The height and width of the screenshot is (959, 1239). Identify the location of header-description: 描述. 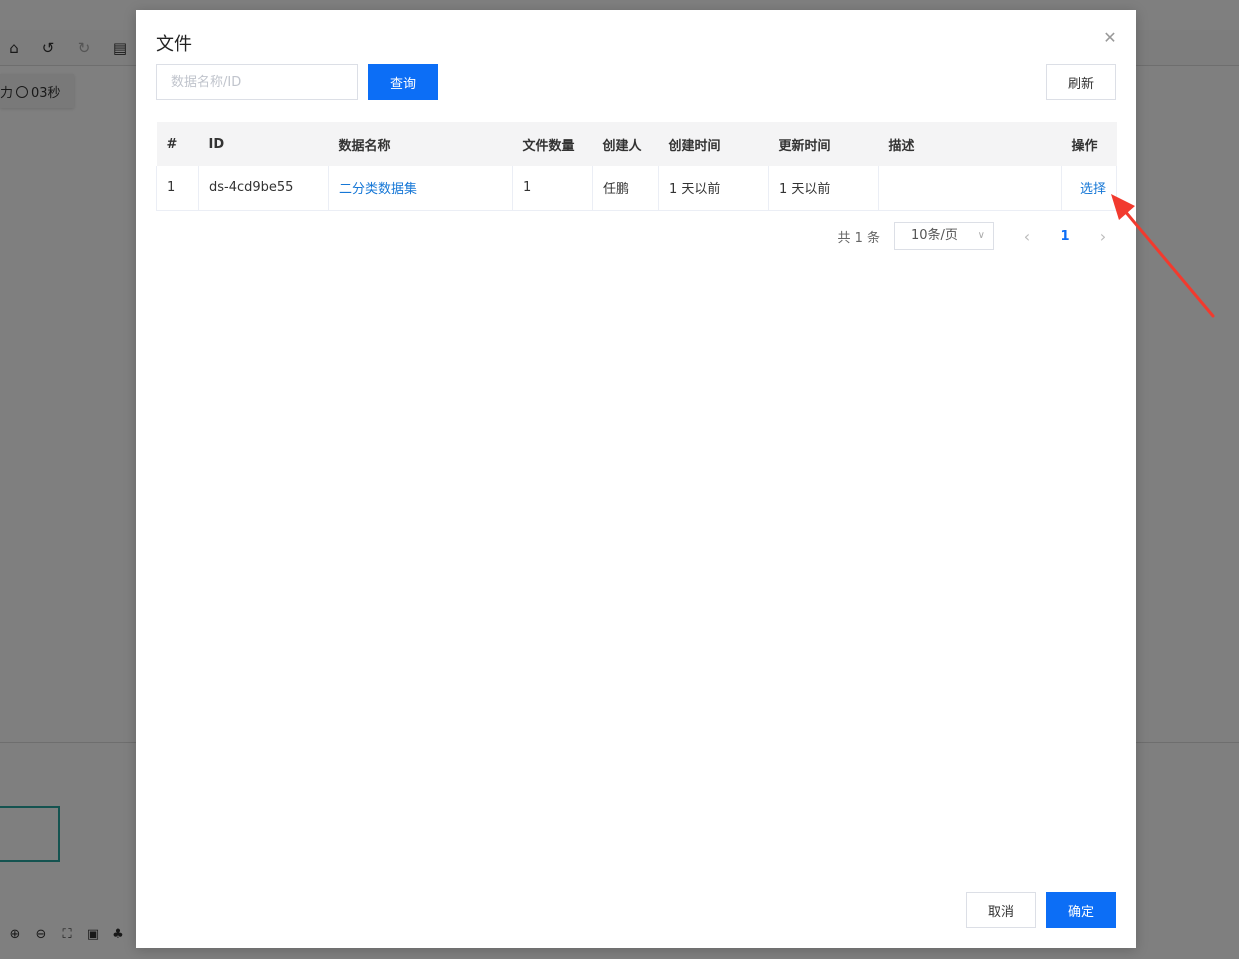
(970, 144).